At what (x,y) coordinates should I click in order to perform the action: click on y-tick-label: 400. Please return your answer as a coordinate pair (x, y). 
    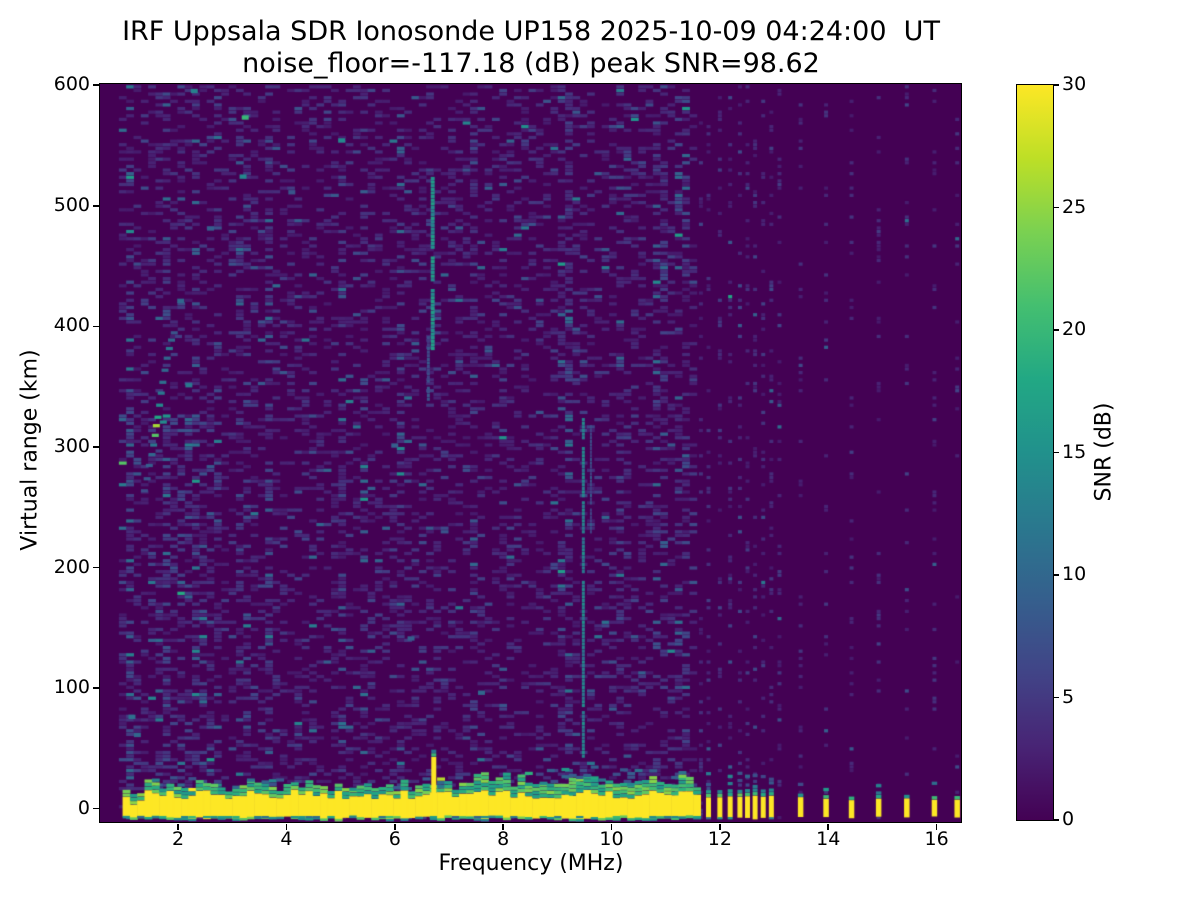
    Looking at the image, I should click on (71, 325).